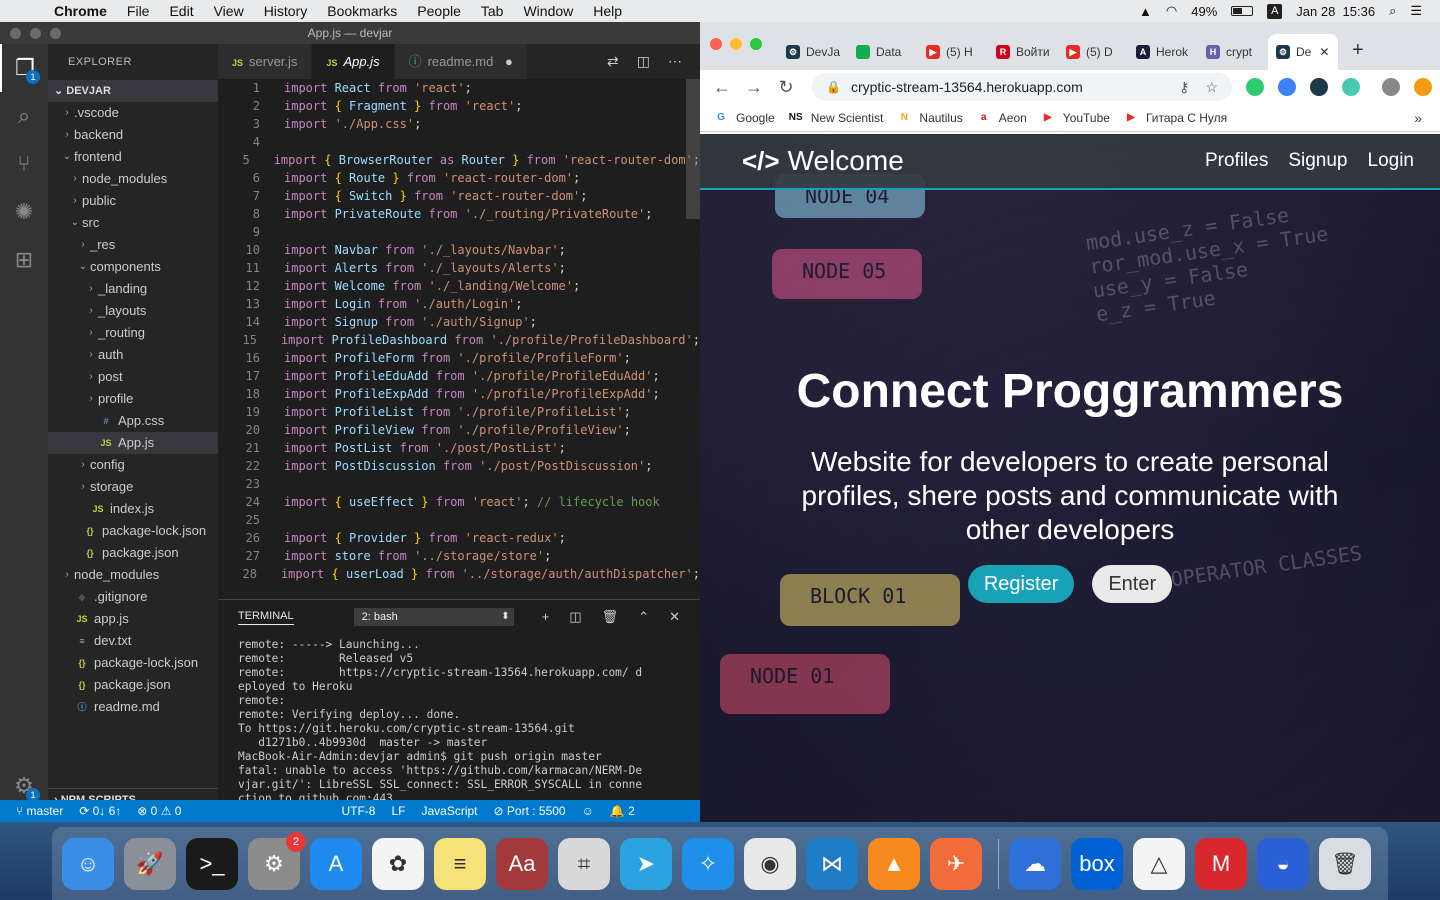 The image size is (1440, 900). I want to click on app-store-icon: A, so click(336, 863).